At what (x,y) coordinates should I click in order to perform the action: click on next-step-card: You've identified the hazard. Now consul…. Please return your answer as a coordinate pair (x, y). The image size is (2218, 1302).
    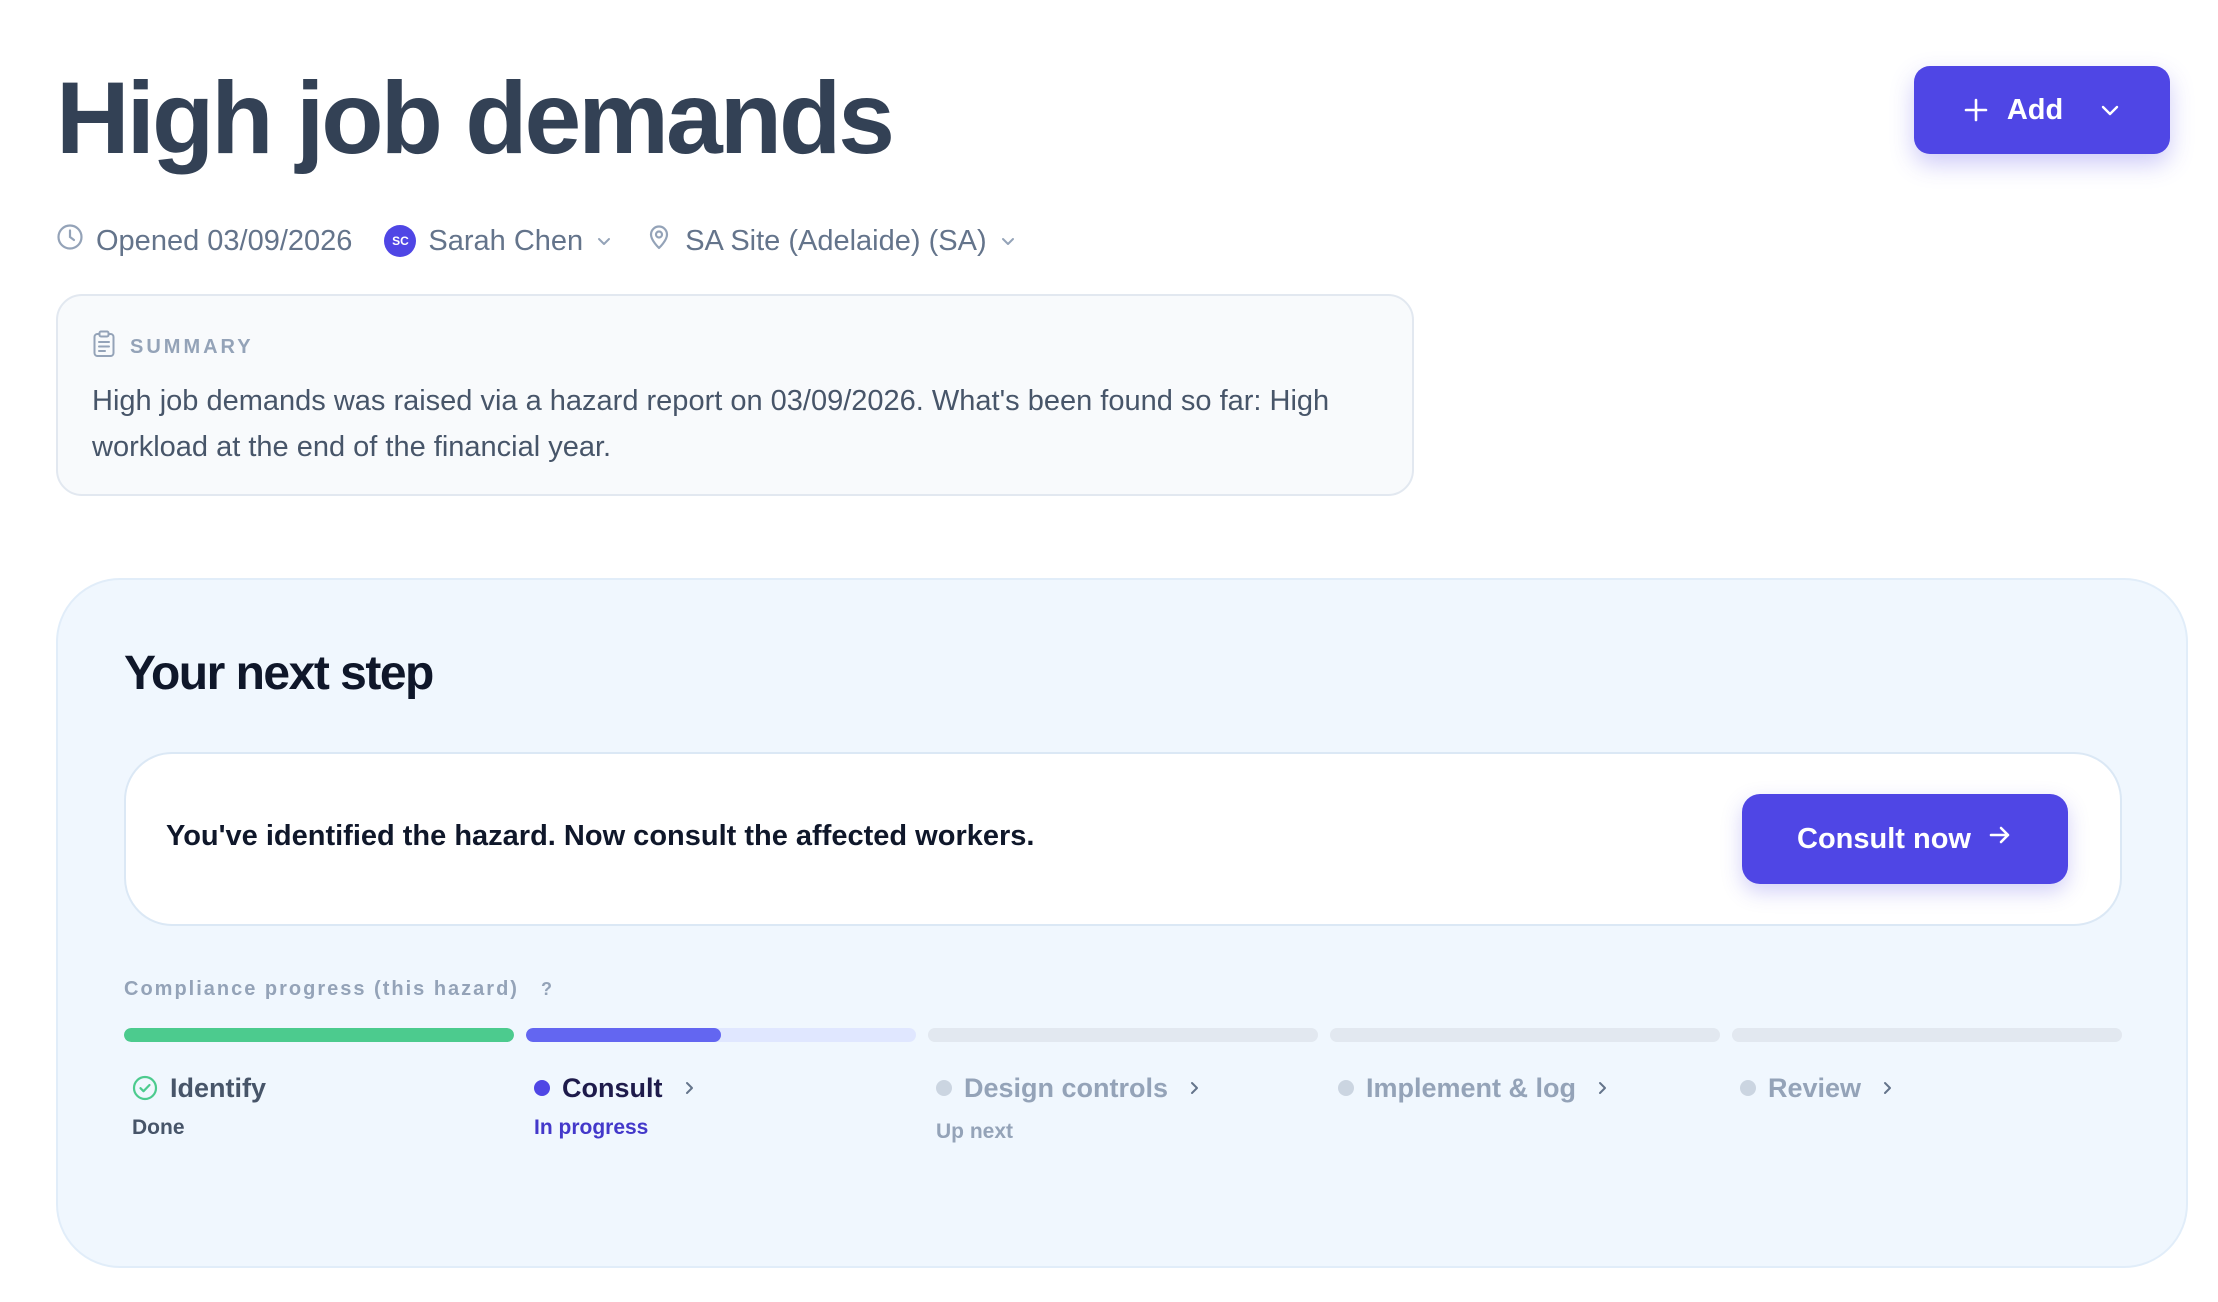
    Looking at the image, I should click on (1123, 839).